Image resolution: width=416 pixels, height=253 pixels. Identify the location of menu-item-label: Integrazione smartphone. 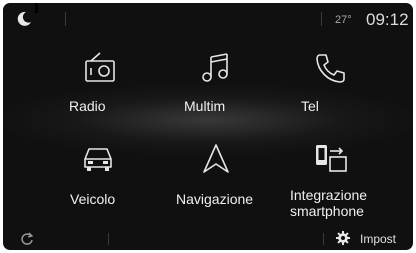
(328, 203).